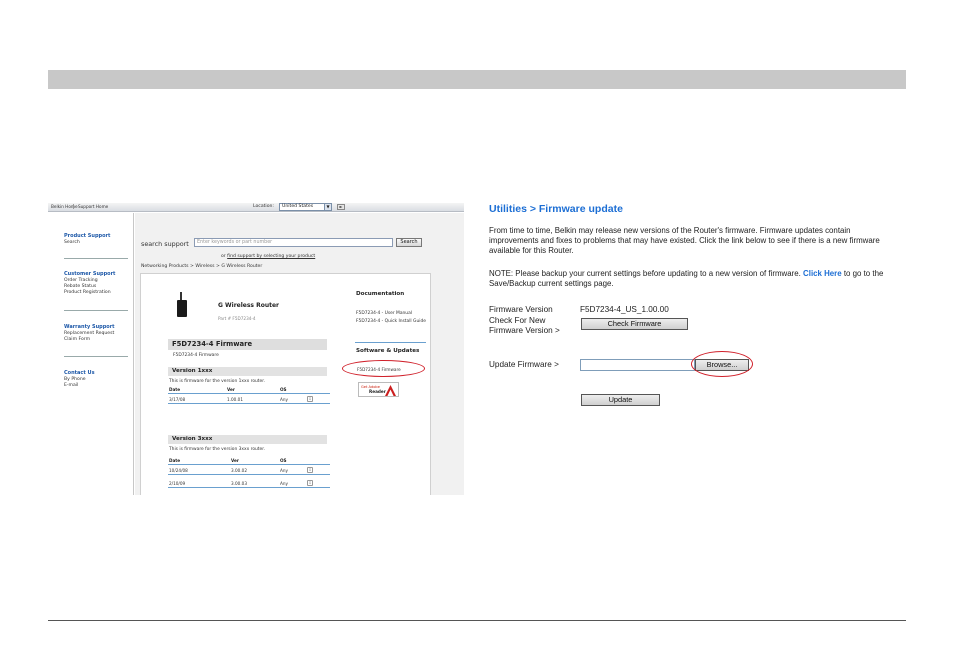  Describe the element at coordinates (79, 379) in the screenshot. I see `sidebar-group-contact-us: Contact Us By Phone E-mail` at that location.